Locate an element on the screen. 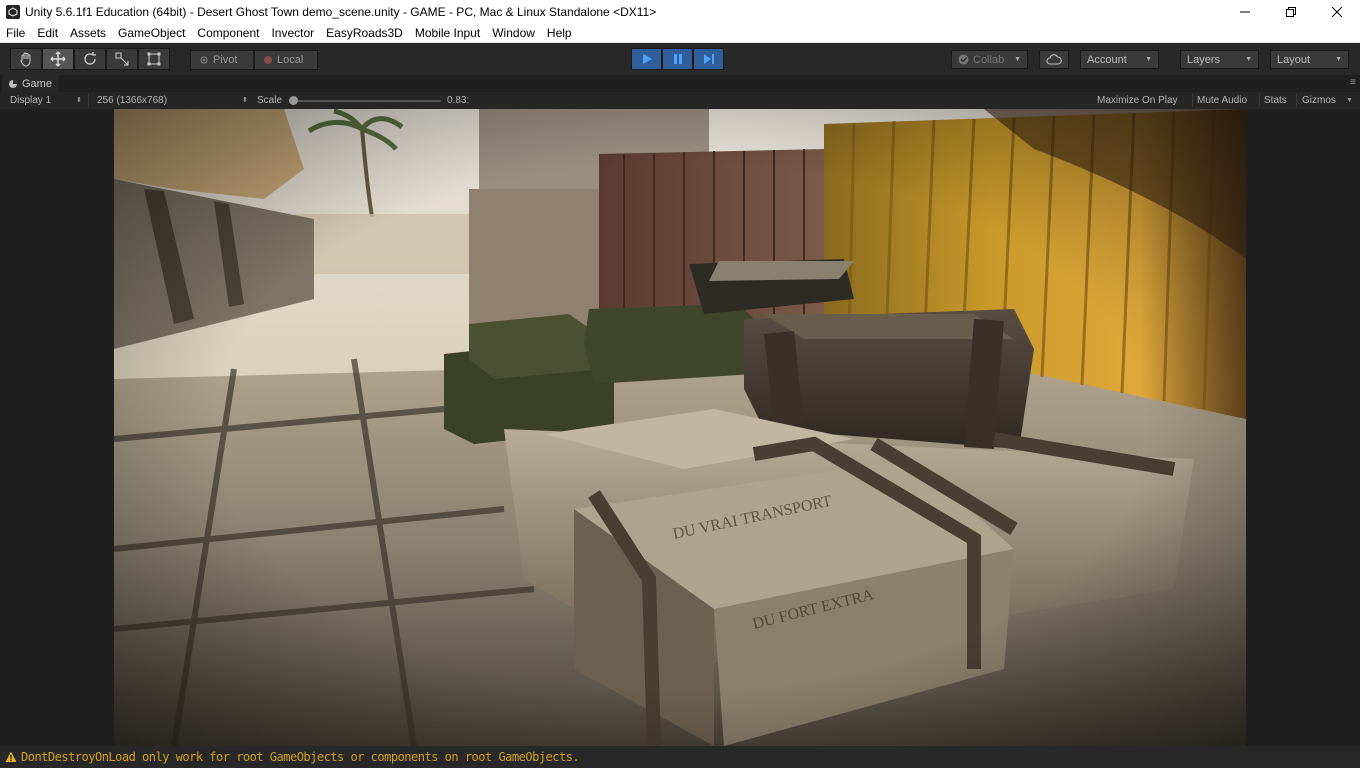 The width and height of the screenshot is (1360, 768). cloud-icon is located at coordinates (1054, 59).